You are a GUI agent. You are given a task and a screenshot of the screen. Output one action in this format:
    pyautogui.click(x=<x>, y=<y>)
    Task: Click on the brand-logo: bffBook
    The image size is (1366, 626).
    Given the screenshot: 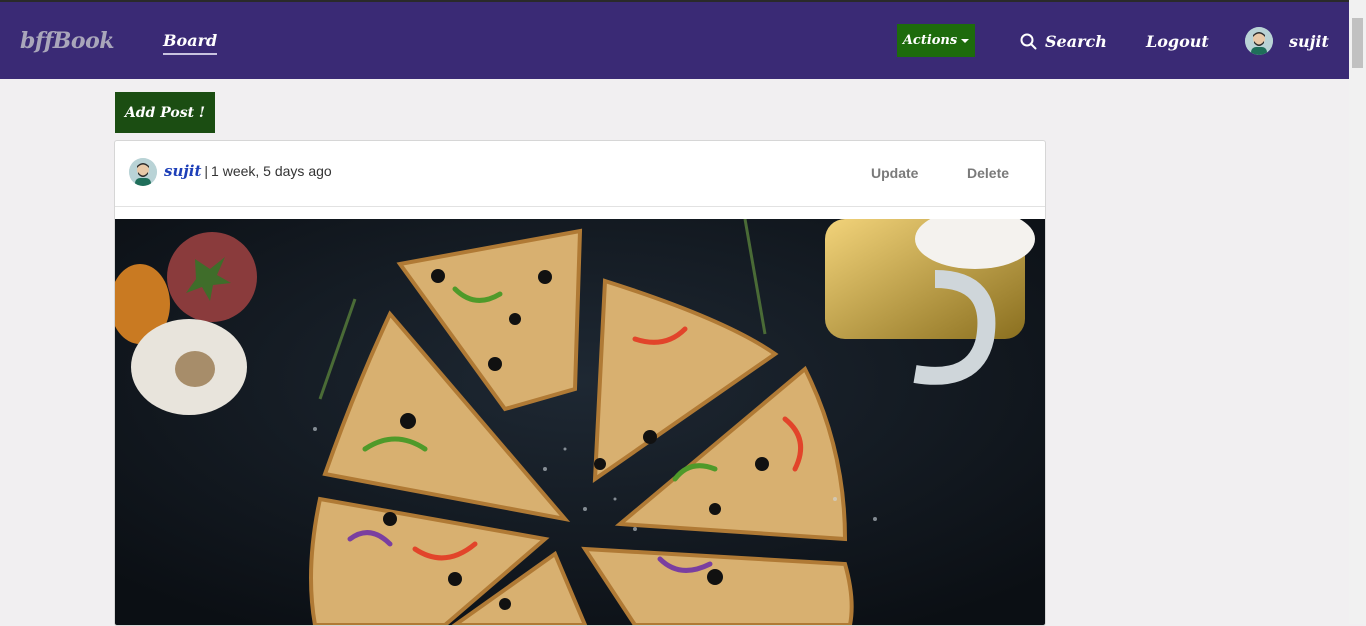 What is the action you would take?
    pyautogui.click(x=67, y=41)
    